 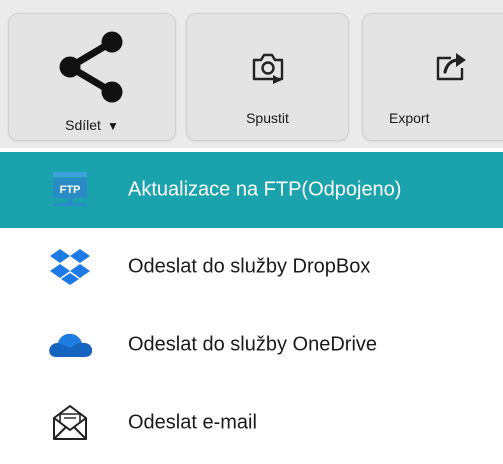 I want to click on share-icon, so click(x=92, y=69).